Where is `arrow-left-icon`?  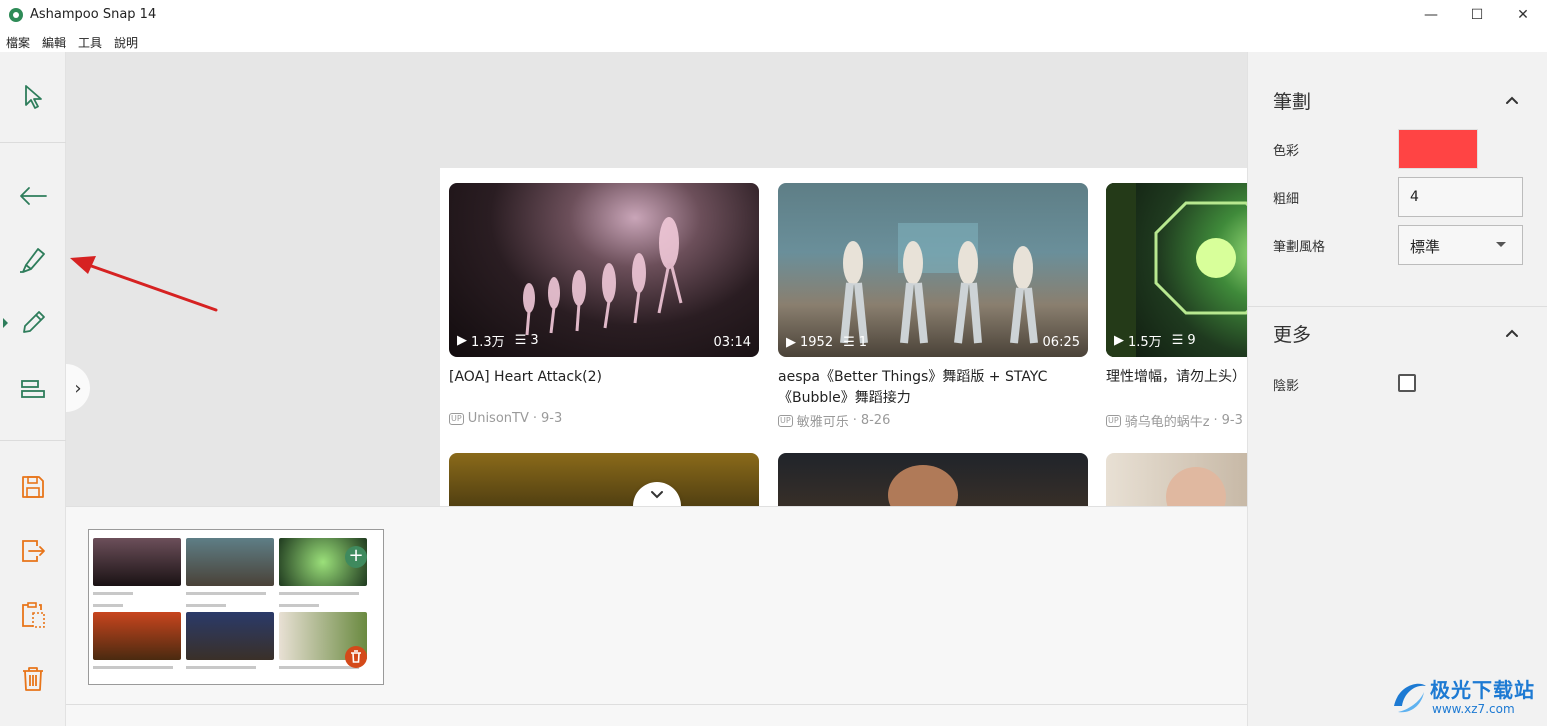
arrow-left-icon is located at coordinates (33, 196).